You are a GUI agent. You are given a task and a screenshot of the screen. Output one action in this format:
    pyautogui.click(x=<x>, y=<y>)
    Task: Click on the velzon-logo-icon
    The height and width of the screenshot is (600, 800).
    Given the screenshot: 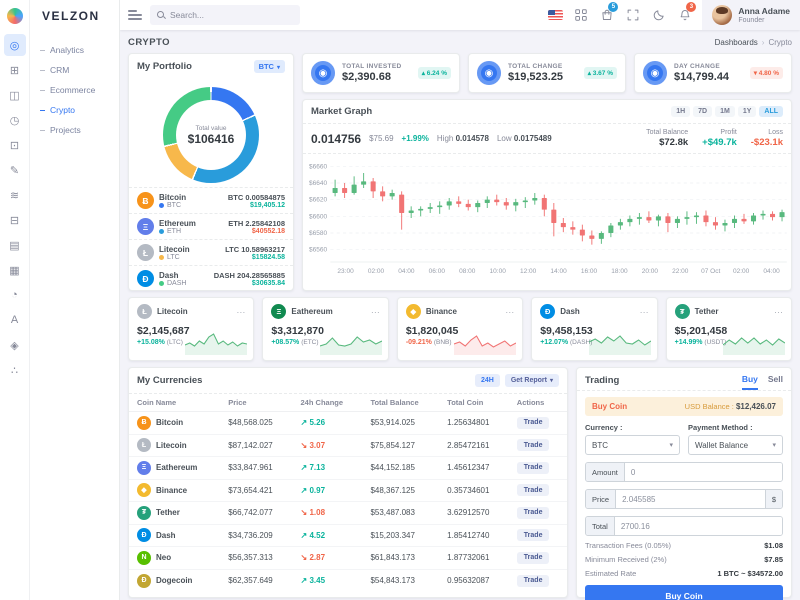 What is the action you would take?
    pyautogui.click(x=14, y=16)
    